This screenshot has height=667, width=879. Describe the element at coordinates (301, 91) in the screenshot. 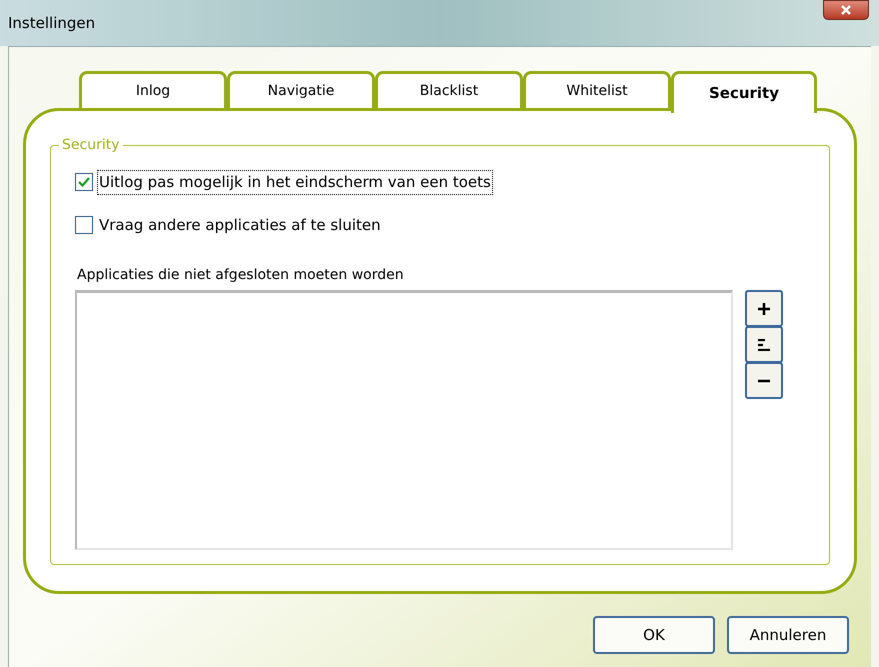

I see `tab: Navigatie` at that location.